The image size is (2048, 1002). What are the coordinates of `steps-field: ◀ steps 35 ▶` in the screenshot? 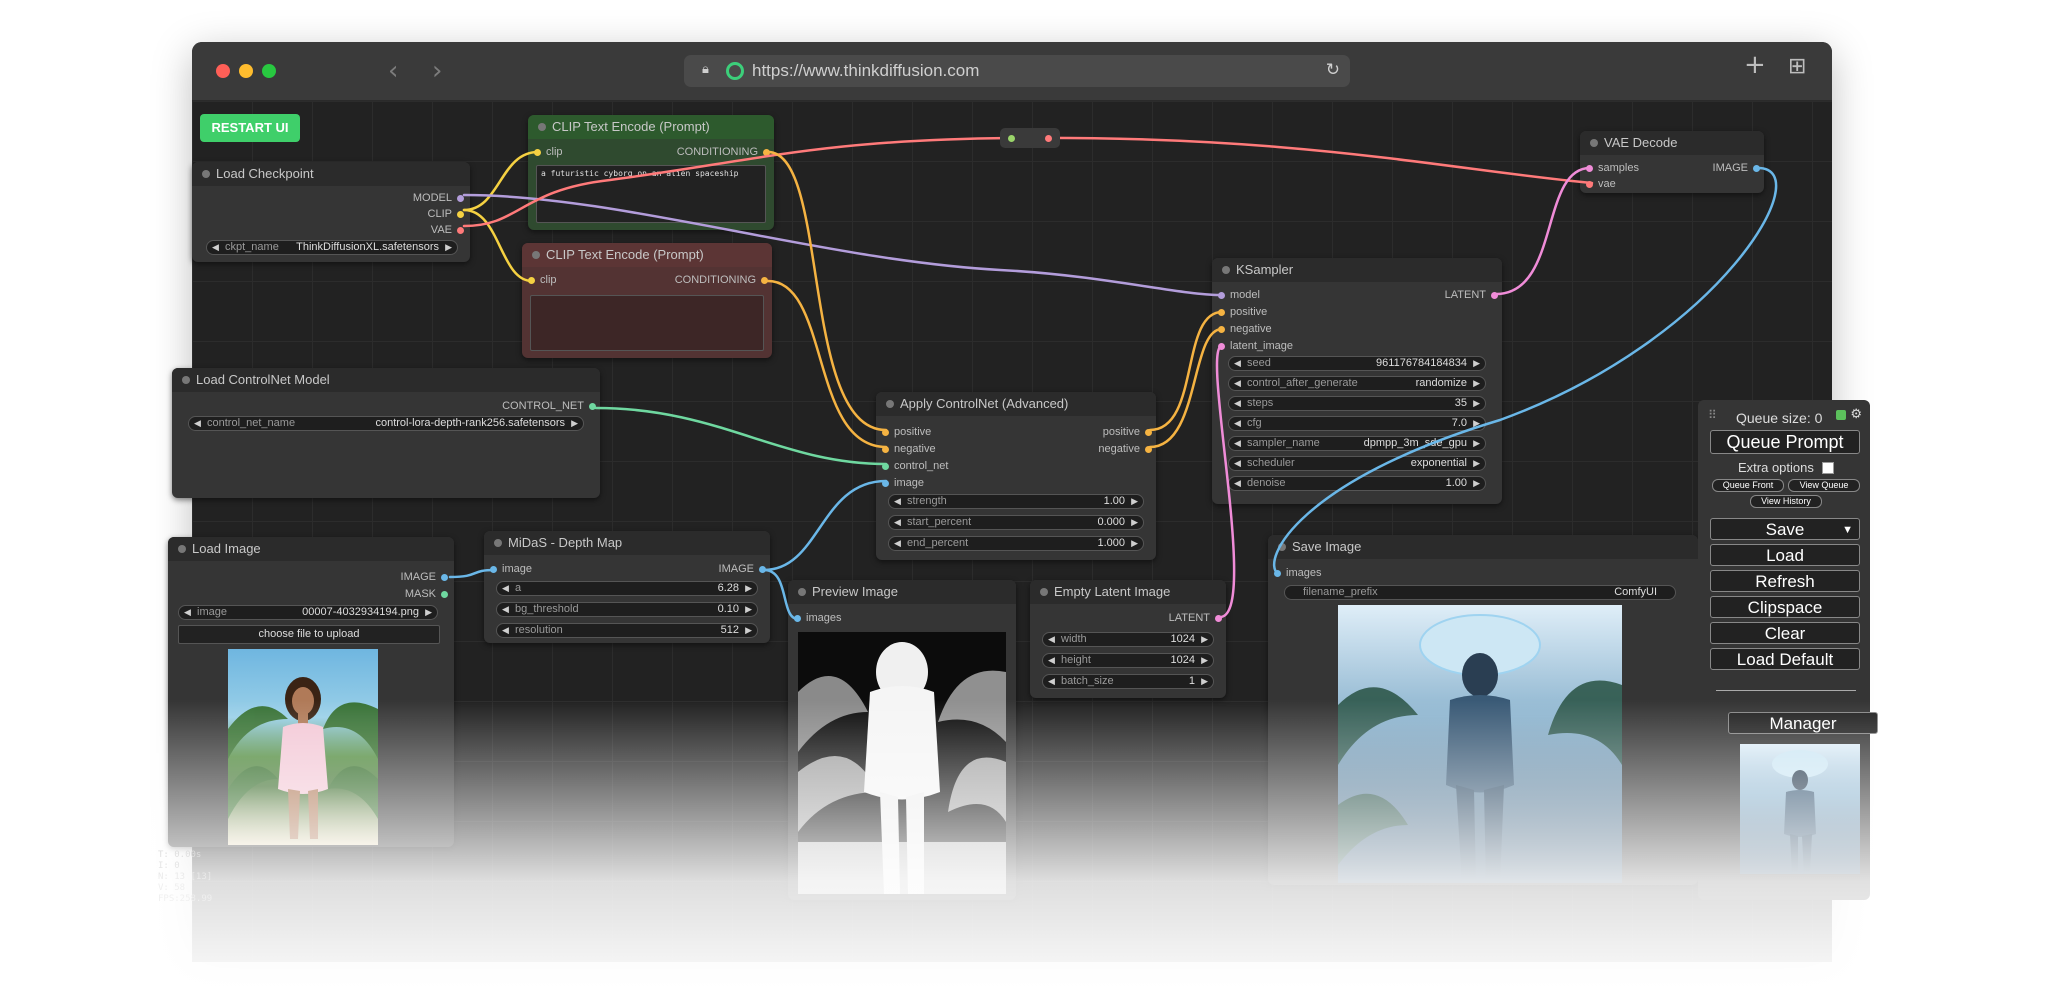 It's located at (1357, 403).